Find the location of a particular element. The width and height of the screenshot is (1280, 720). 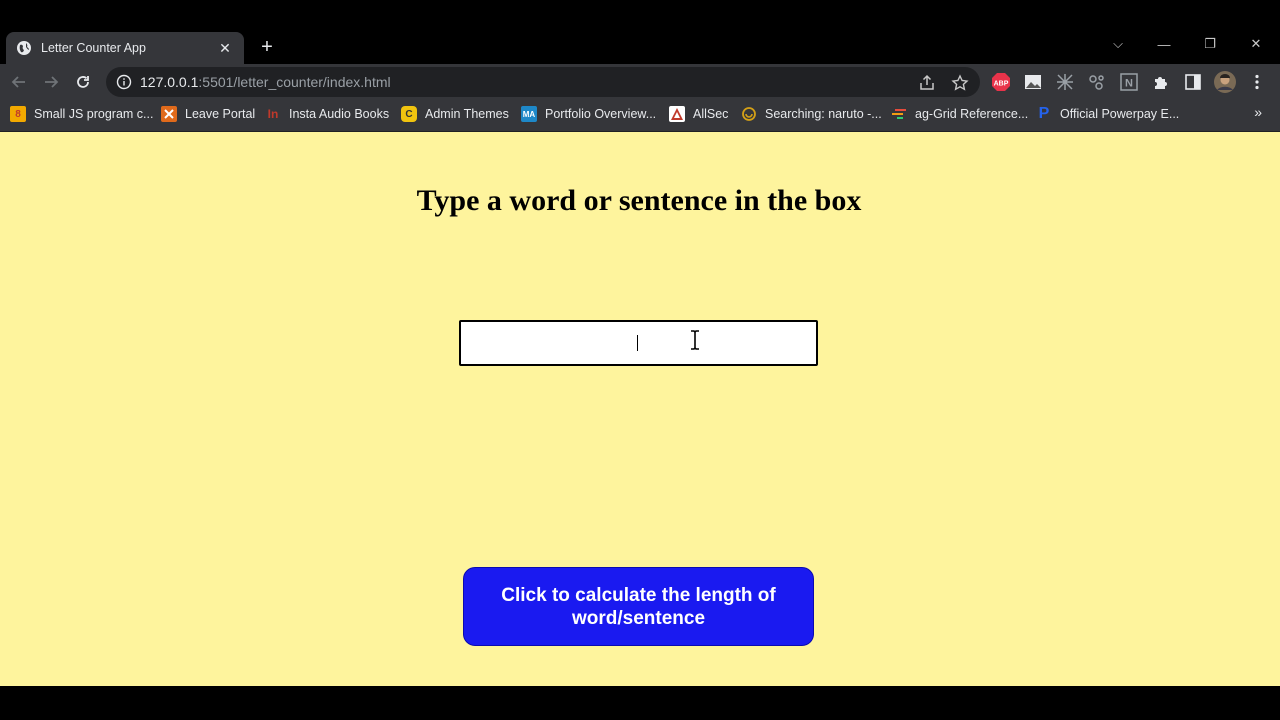

bookmark-leave-portal: Leave Portal is located at coordinates (208, 114).